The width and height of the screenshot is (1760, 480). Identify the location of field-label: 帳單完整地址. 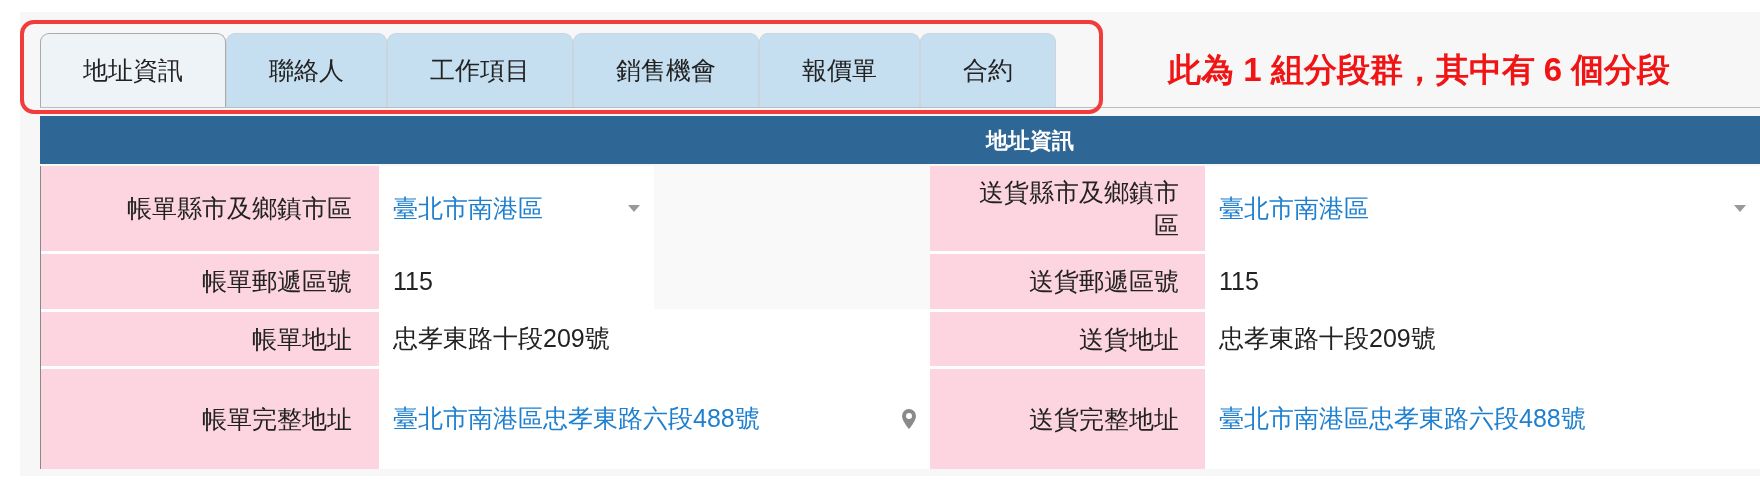
(210, 419).